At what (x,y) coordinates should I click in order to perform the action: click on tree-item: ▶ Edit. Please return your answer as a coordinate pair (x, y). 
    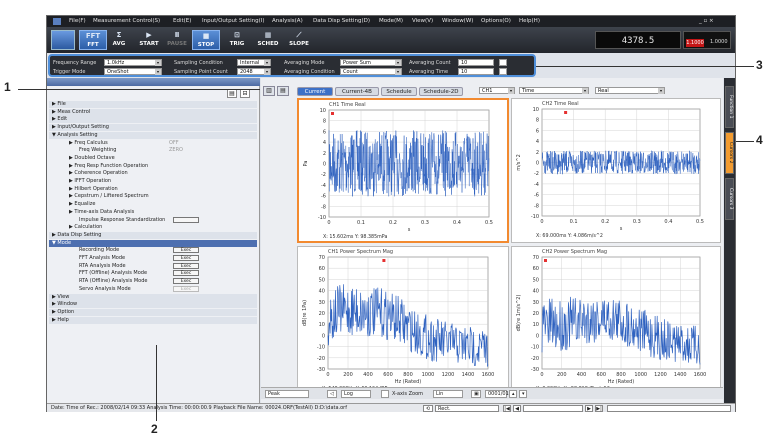
    Looking at the image, I should click on (153, 120).